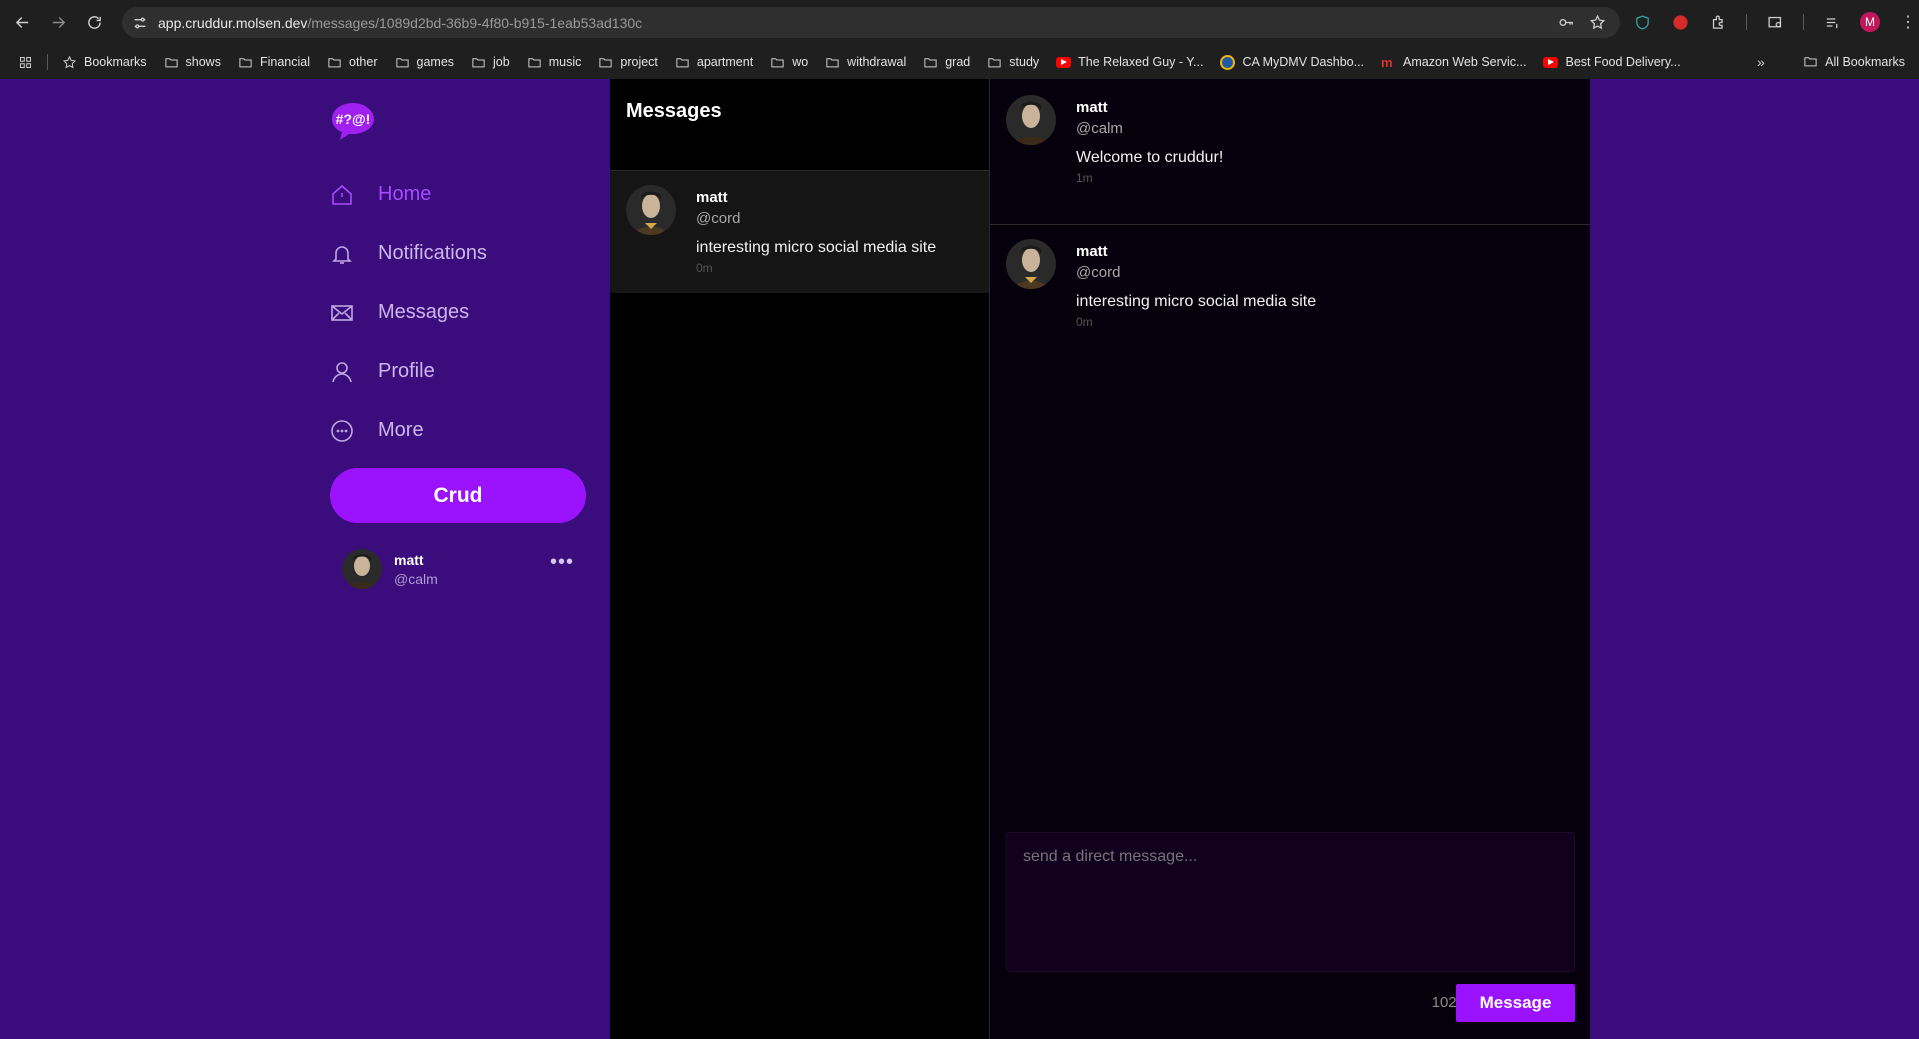 The height and width of the screenshot is (1039, 1919). I want to click on tab-search-icon, so click(1775, 22).